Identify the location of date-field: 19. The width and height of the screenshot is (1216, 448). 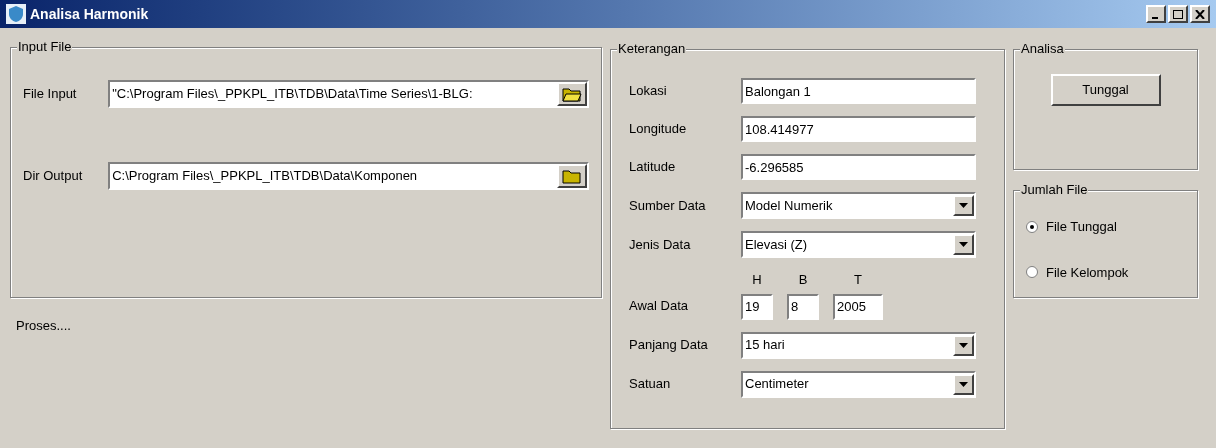
(757, 306).